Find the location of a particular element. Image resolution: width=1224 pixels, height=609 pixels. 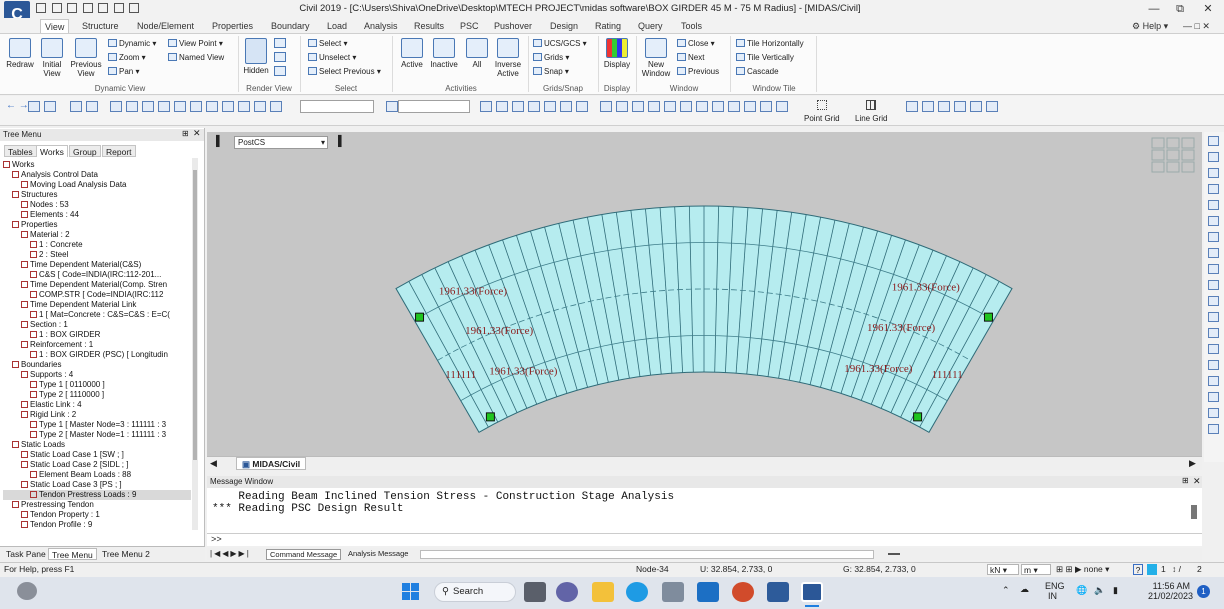

tray-overflow-icon: ⌃ is located at coordinates (1006, 590).